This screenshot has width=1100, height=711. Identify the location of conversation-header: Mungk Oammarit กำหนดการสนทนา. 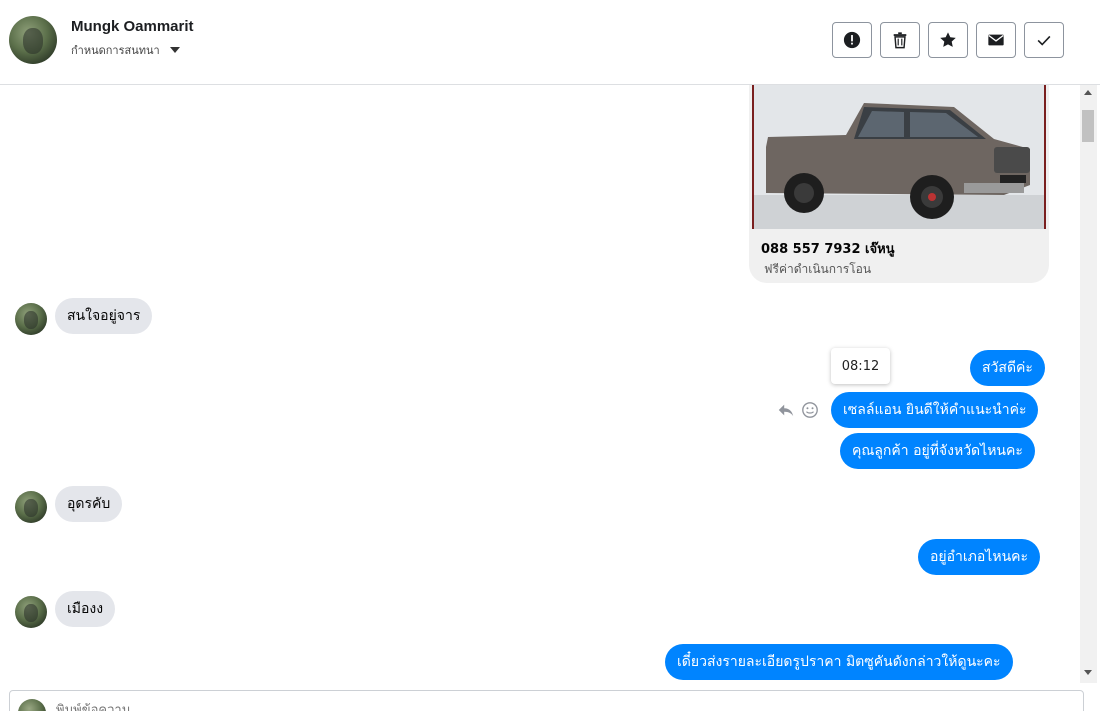
(550, 42).